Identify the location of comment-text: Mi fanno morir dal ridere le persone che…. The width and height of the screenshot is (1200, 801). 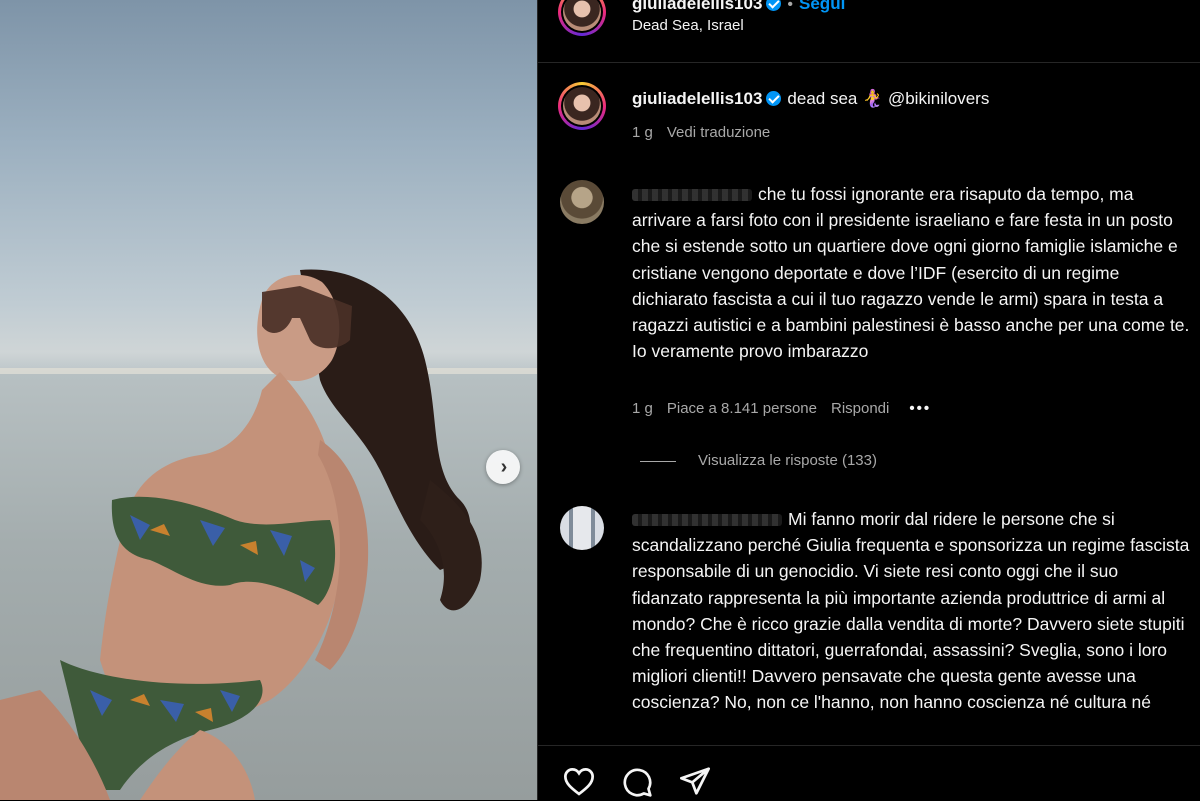
(911, 611).